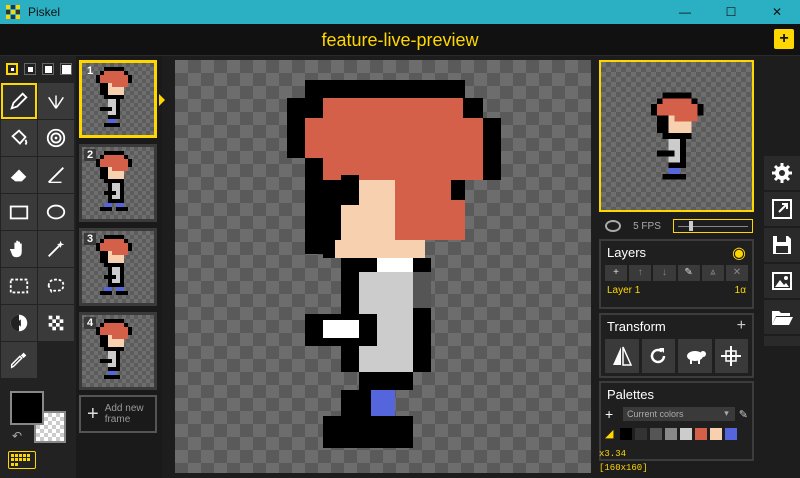 The width and height of the screenshot is (800, 478). I want to click on rectangle-tool, so click(19, 212).